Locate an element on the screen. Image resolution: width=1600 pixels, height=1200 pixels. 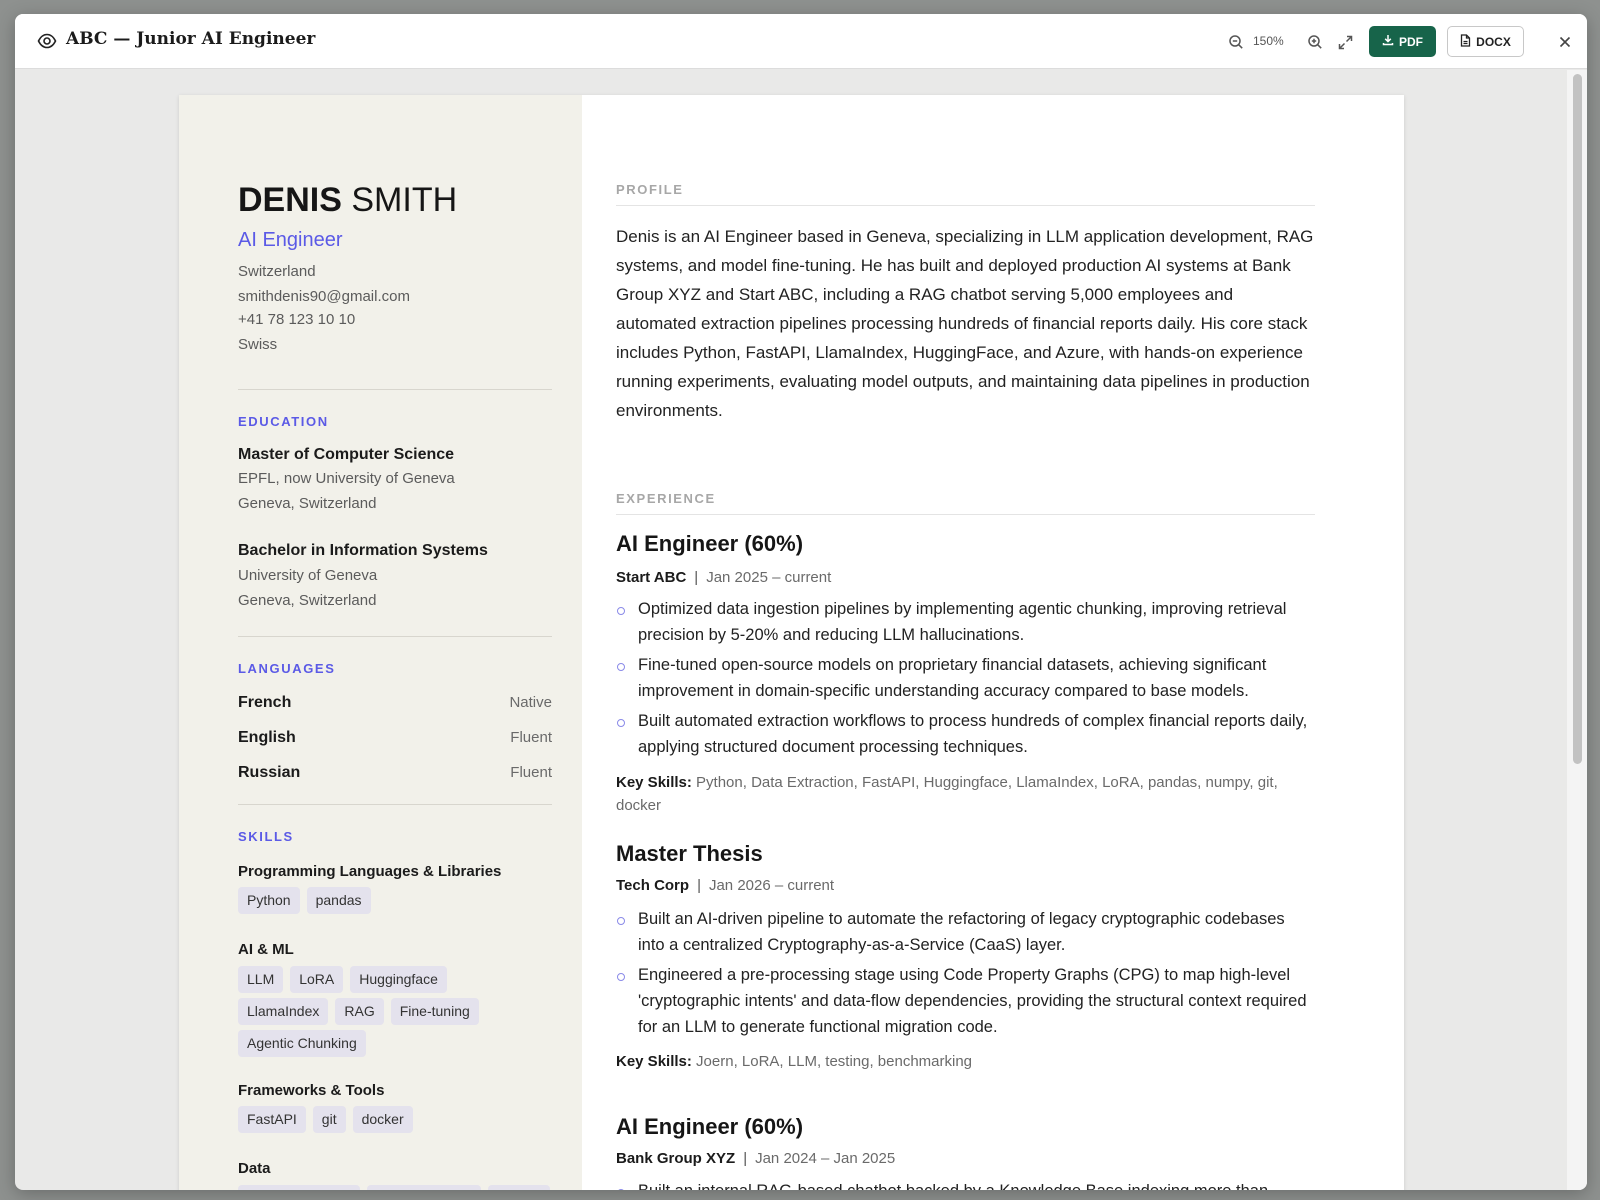
education-degree: Master of Computer Science is located at coordinates (346, 454).